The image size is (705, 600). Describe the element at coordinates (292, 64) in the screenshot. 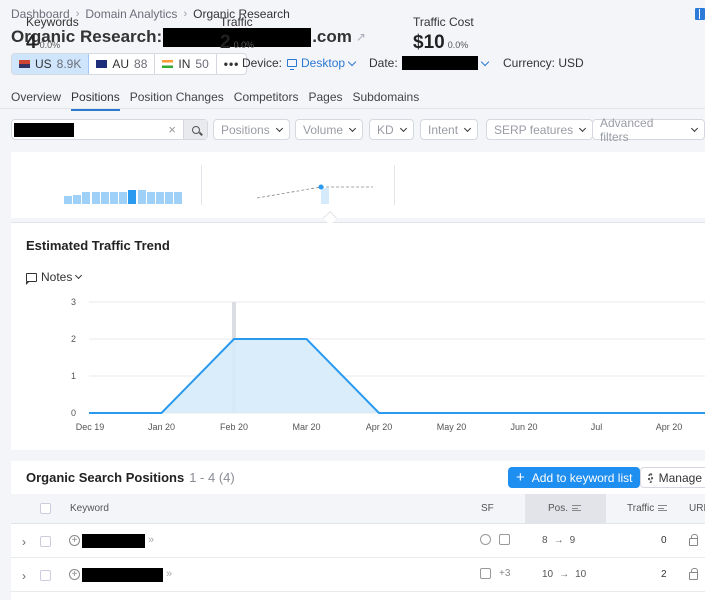

I see `desktop-icon` at that location.